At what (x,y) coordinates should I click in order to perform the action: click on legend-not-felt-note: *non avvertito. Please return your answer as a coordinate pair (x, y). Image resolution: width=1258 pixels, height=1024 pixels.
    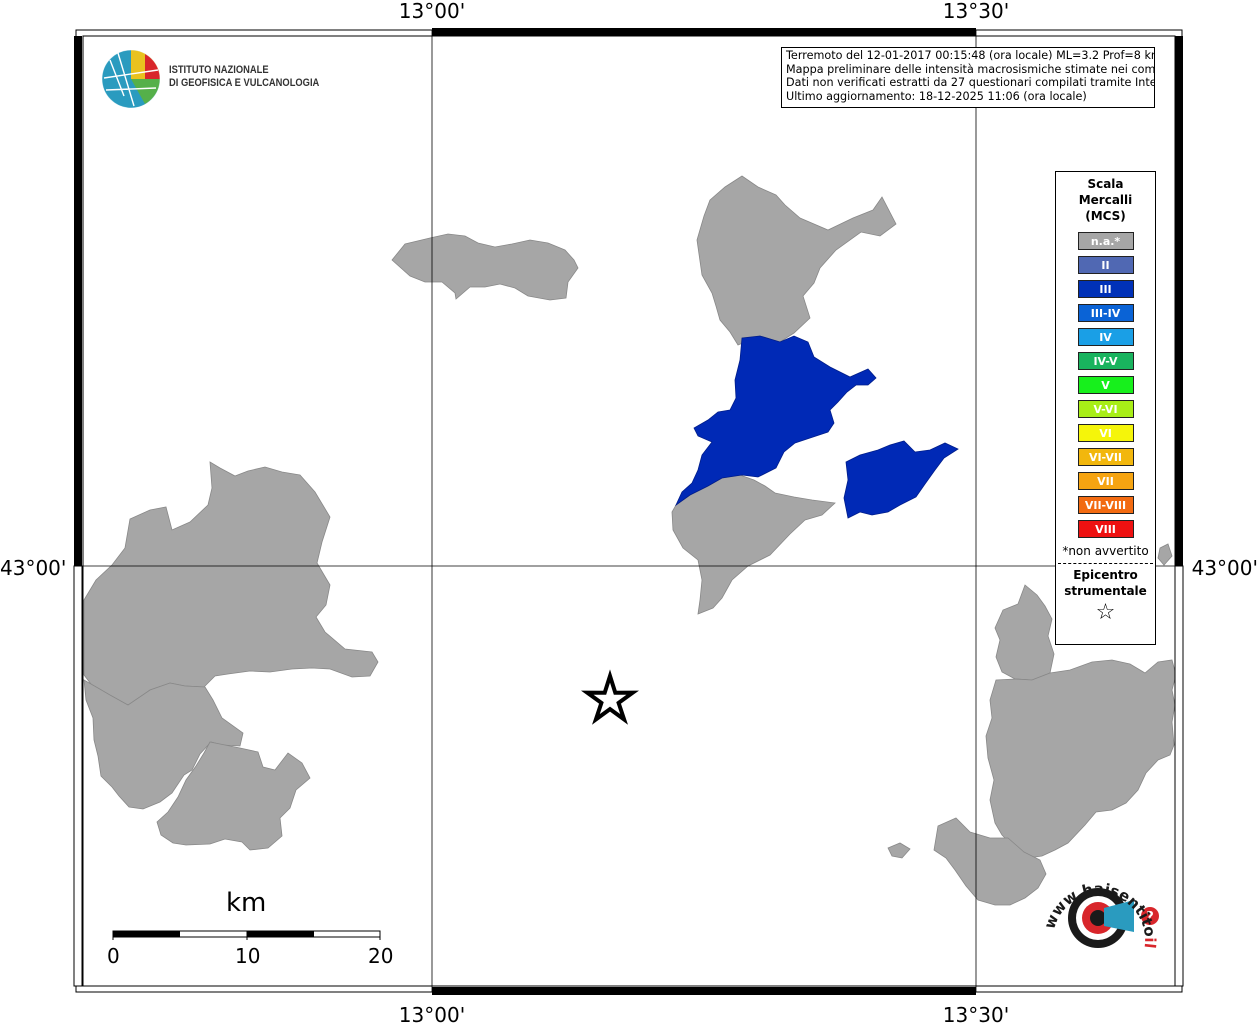
    Looking at the image, I should click on (1105, 551).